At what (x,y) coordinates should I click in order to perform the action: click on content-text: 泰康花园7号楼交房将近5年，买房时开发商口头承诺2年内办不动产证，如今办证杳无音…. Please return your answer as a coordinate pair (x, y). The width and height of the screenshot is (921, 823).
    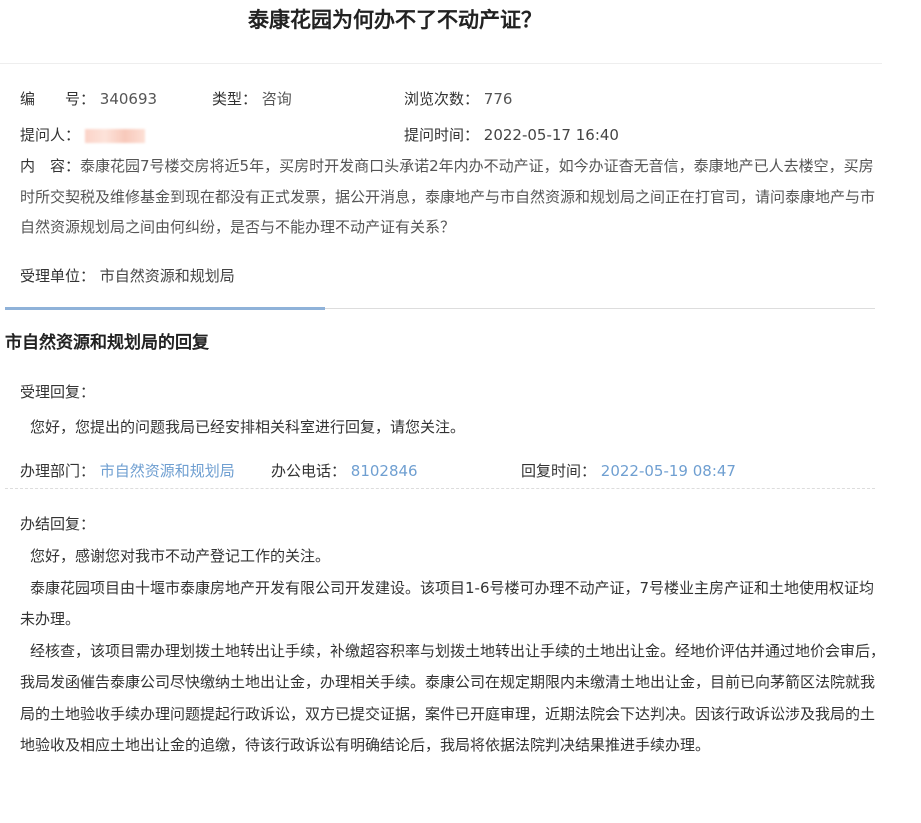
    Looking at the image, I should click on (448, 196).